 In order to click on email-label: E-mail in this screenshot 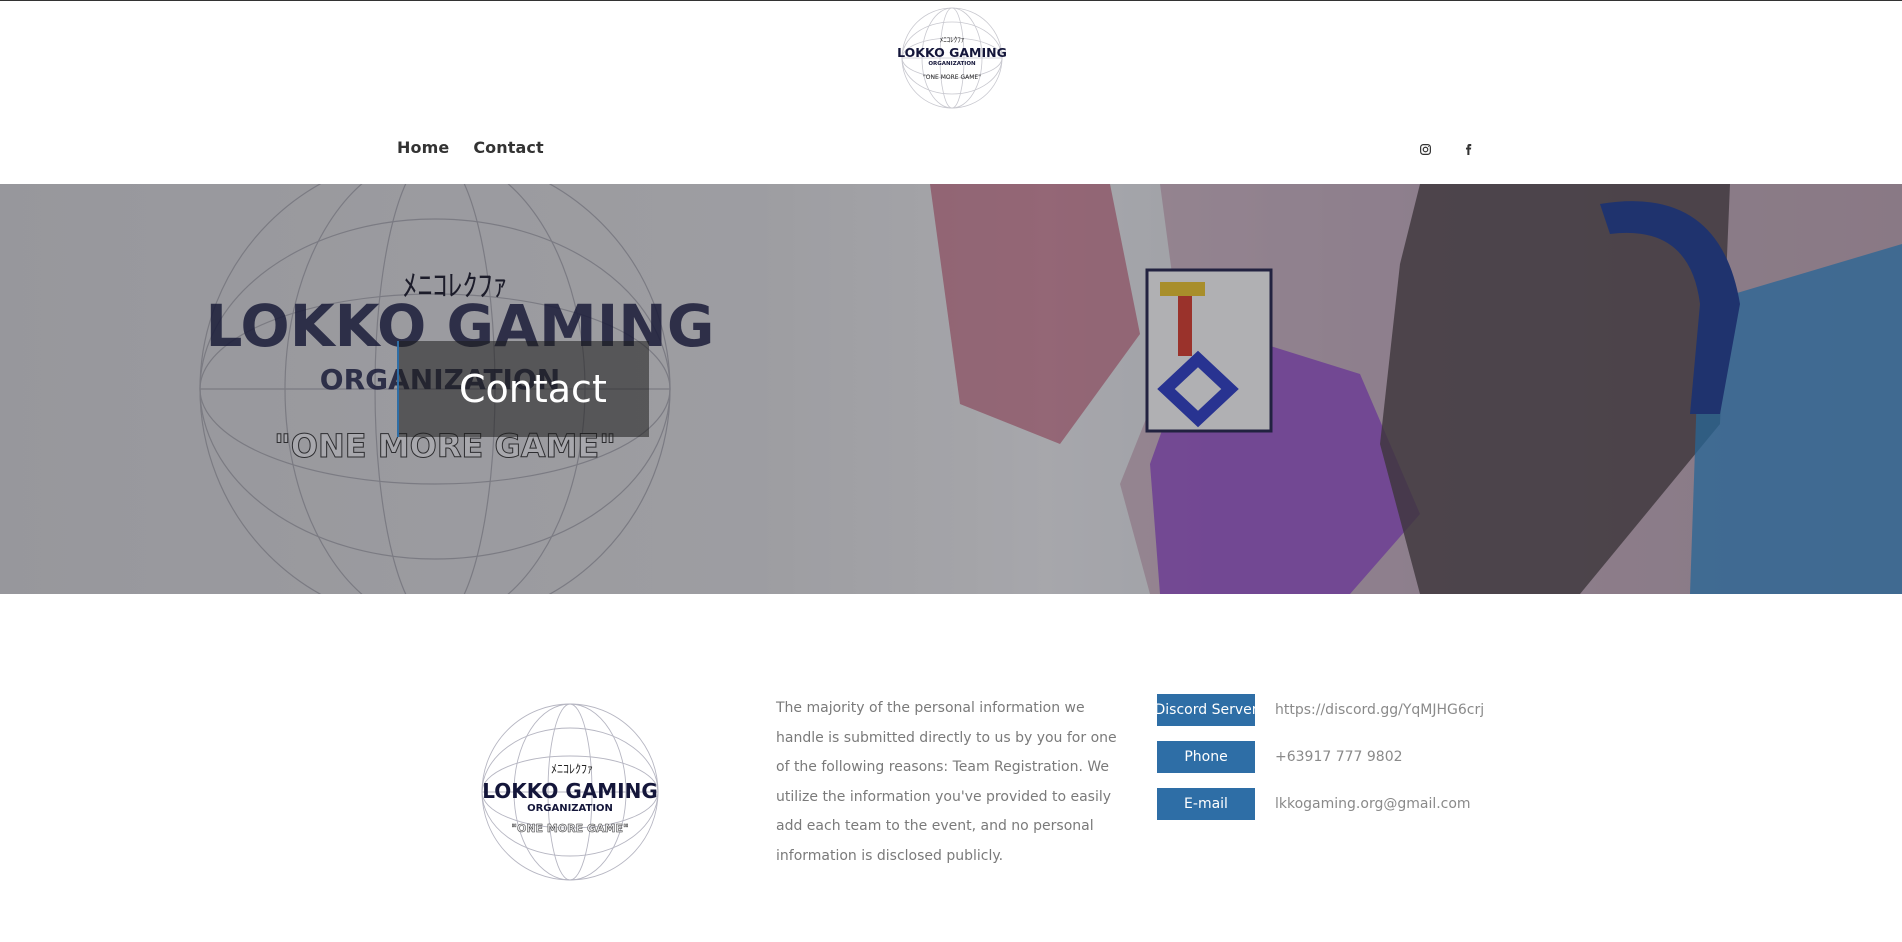, I will do `click(1206, 804)`.